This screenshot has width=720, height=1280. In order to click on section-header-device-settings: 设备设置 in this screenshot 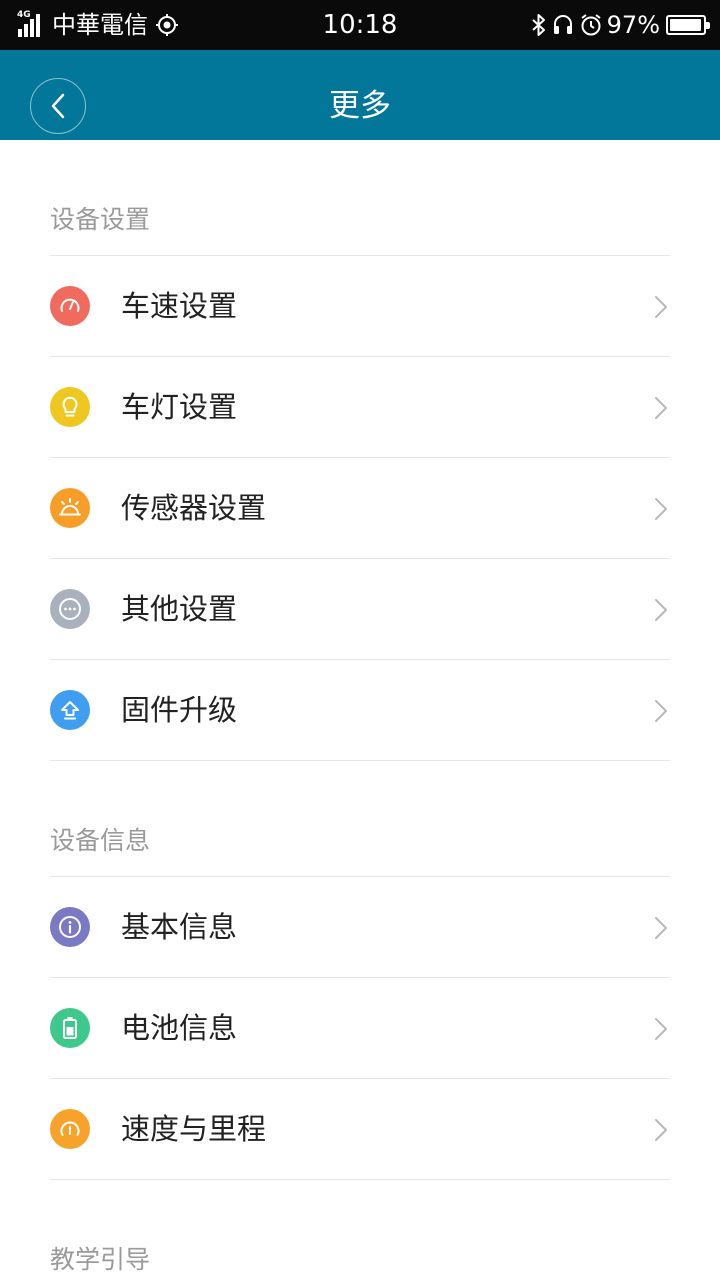, I will do `click(360, 198)`.